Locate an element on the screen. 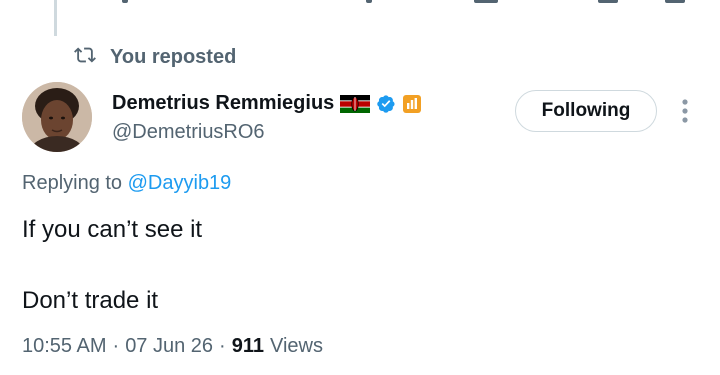 The width and height of the screenshot is (720, 375). kenya-flag-icon is located at coordinates (355, 103).